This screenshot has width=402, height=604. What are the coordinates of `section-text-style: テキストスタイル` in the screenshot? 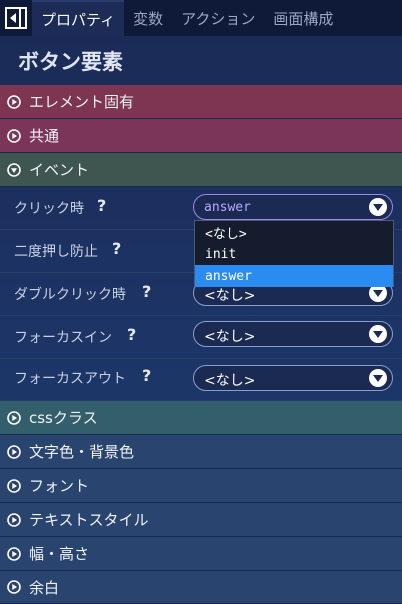 It's located at (201, 520).